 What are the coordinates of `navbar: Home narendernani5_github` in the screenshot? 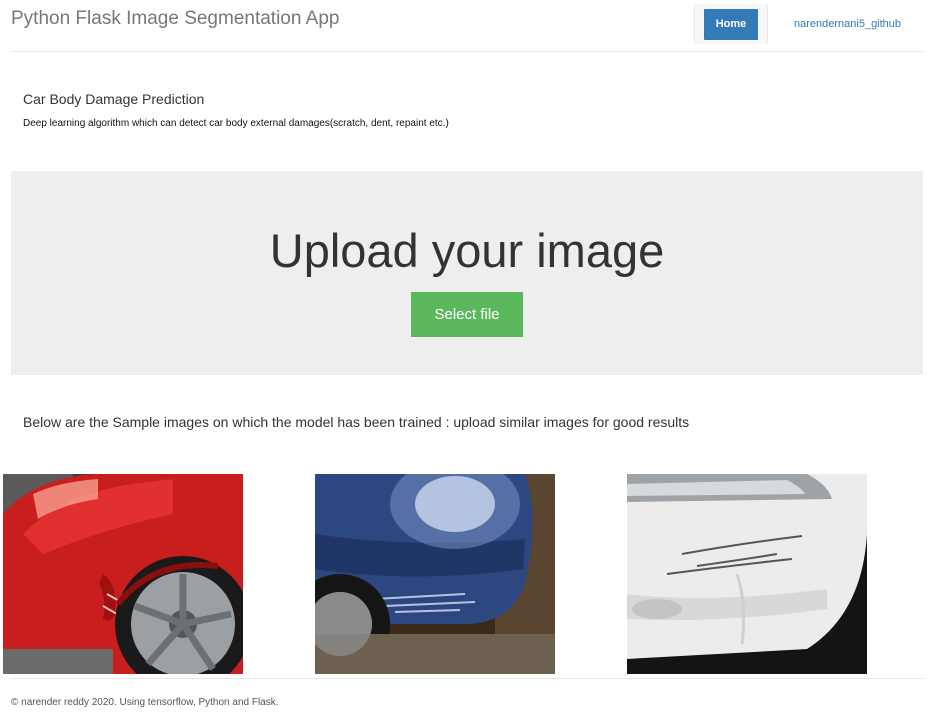 It's located at (797, 24).